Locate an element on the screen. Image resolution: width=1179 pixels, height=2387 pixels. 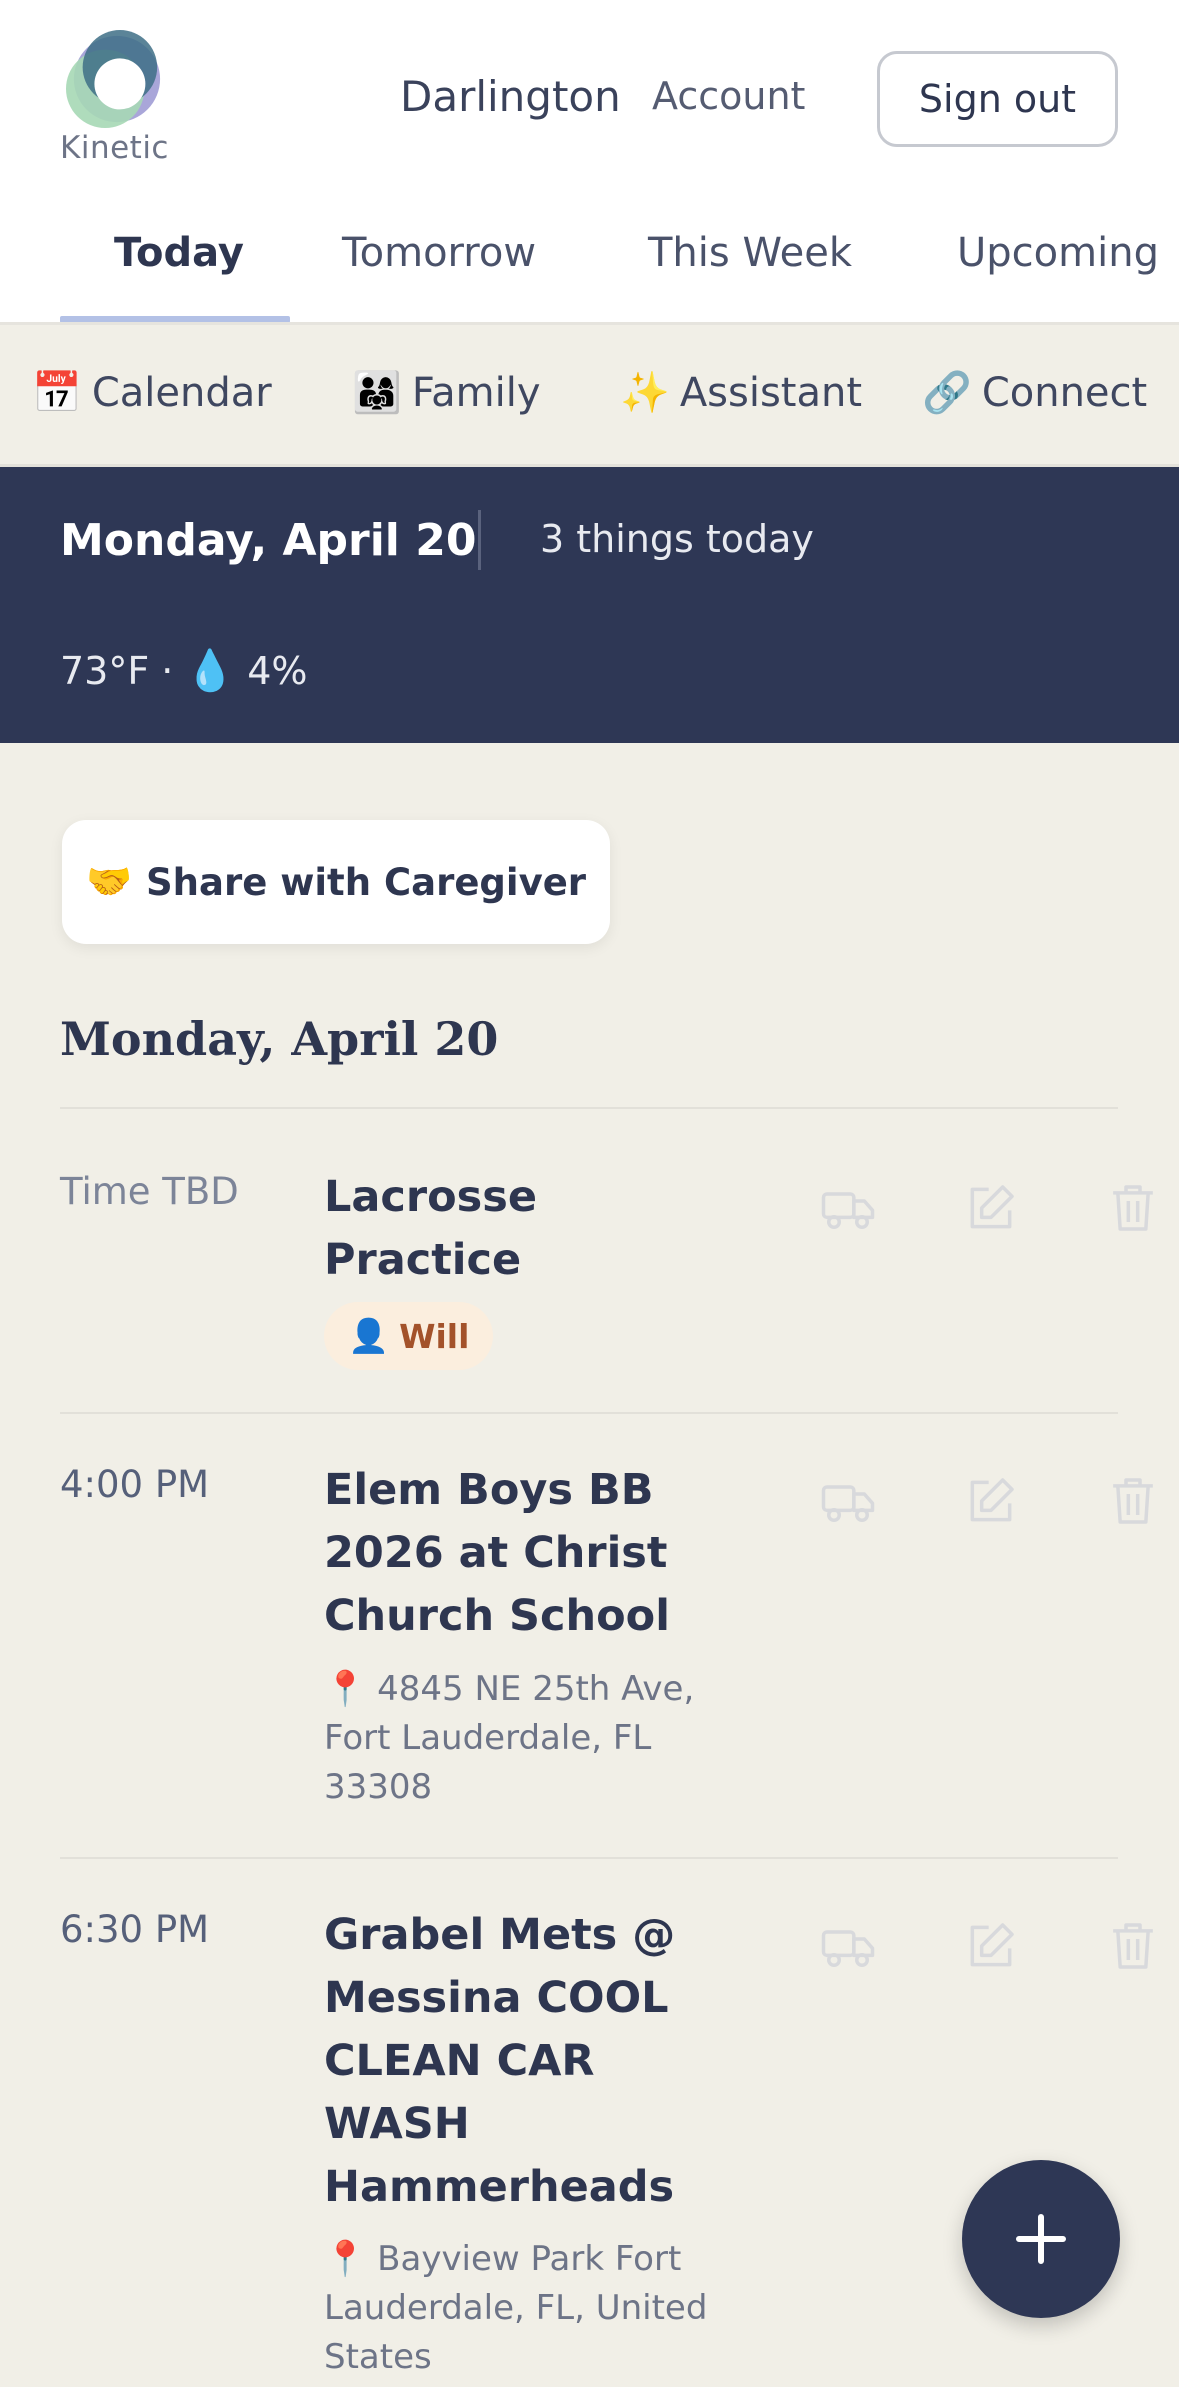
app-header: Kinetic Darlington Account Sign out is located at coordinates (589, 100).